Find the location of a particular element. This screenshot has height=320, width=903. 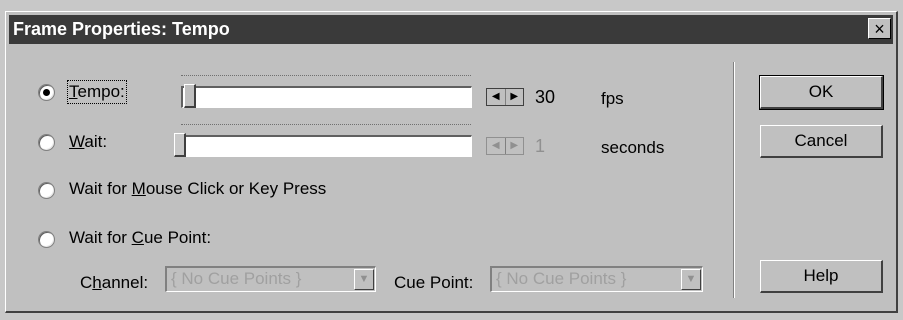

tempo-unit: fps is located at coordinates (612, 98).